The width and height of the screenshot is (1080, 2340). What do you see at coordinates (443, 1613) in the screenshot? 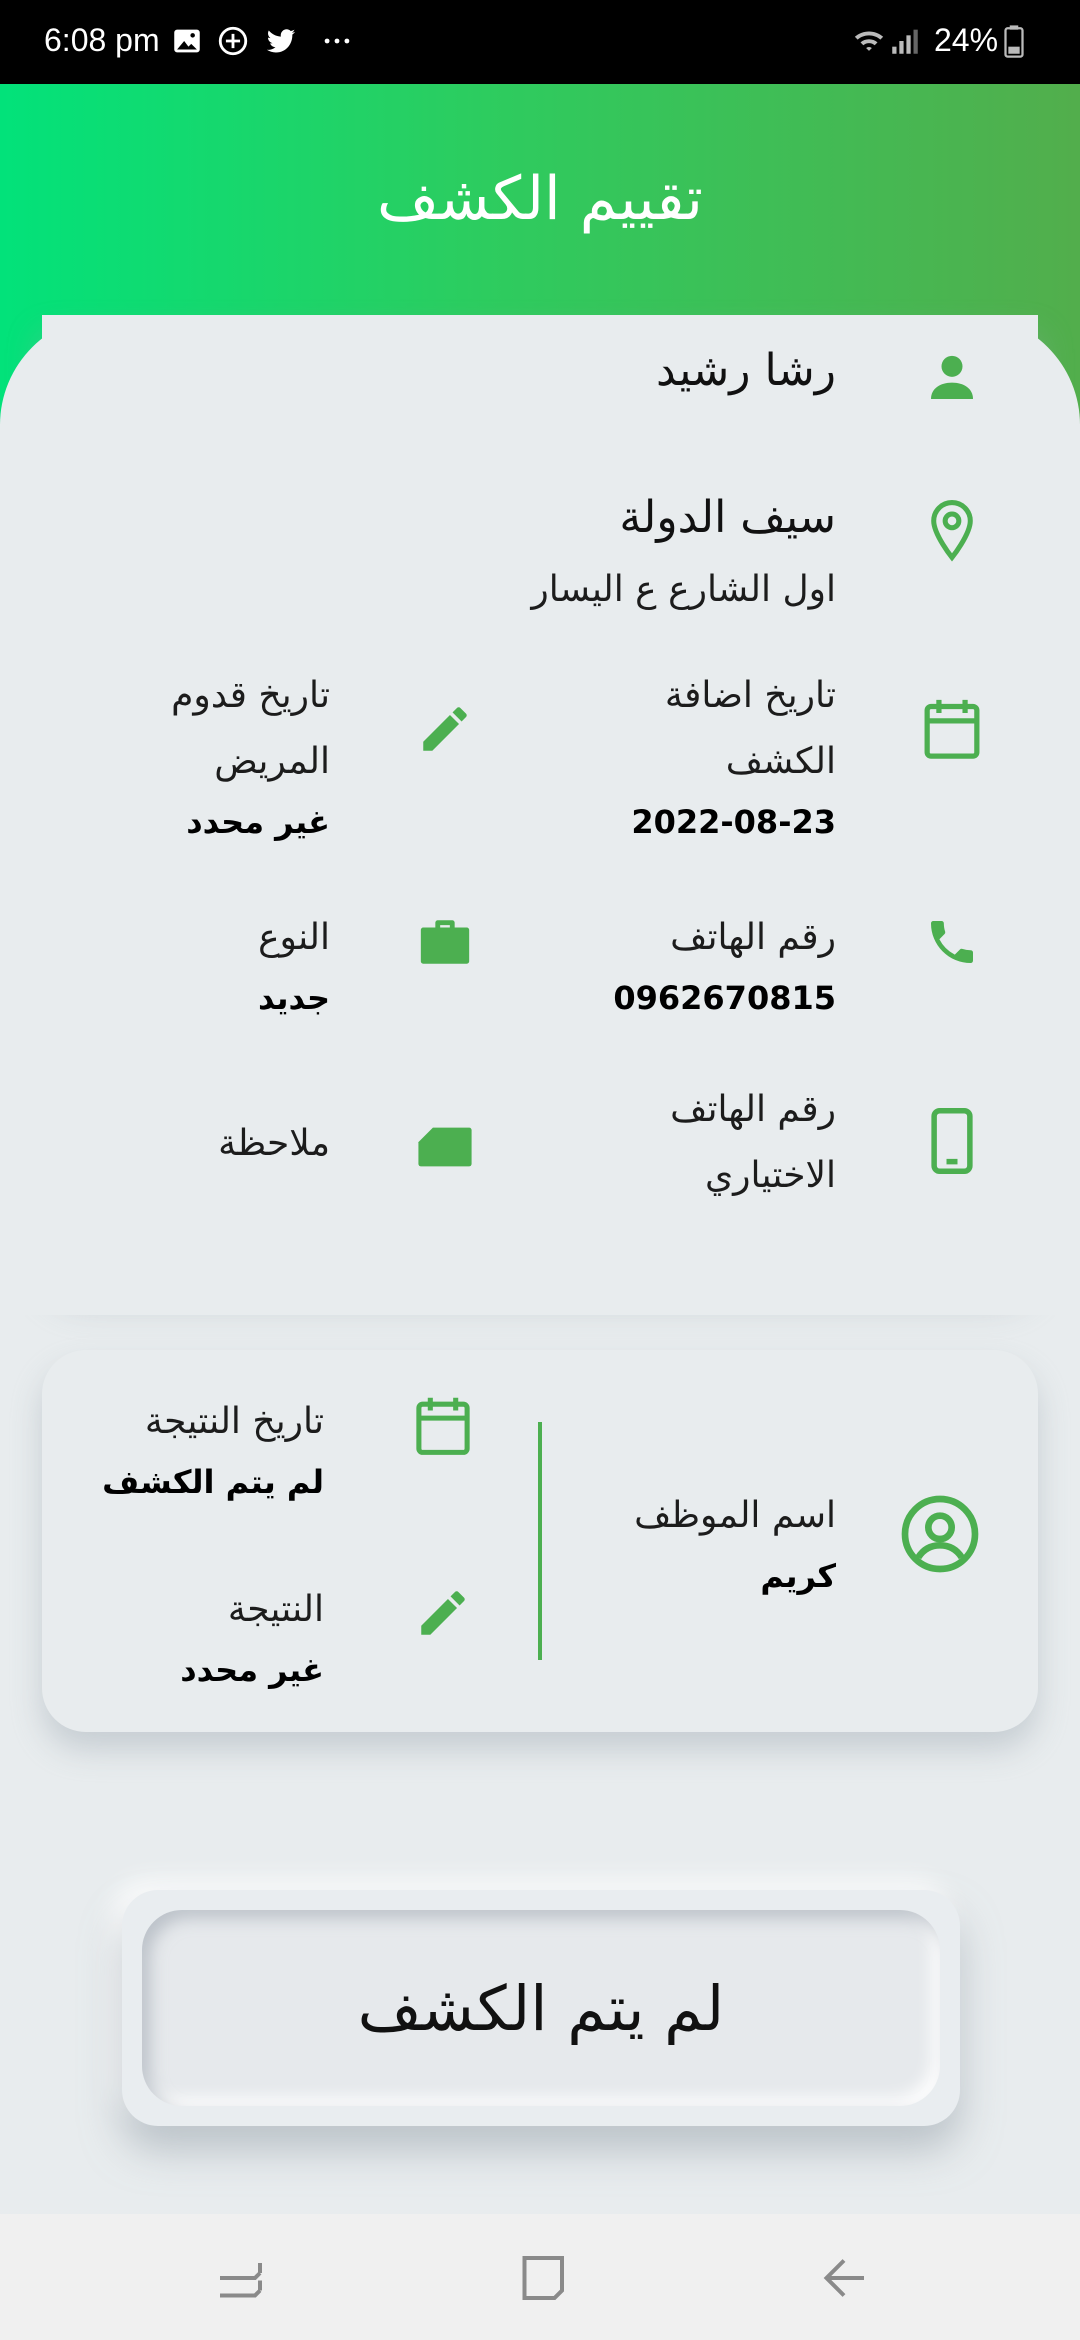
I see `result-edit-pencil-icon` at bounding box center [443, 1613].